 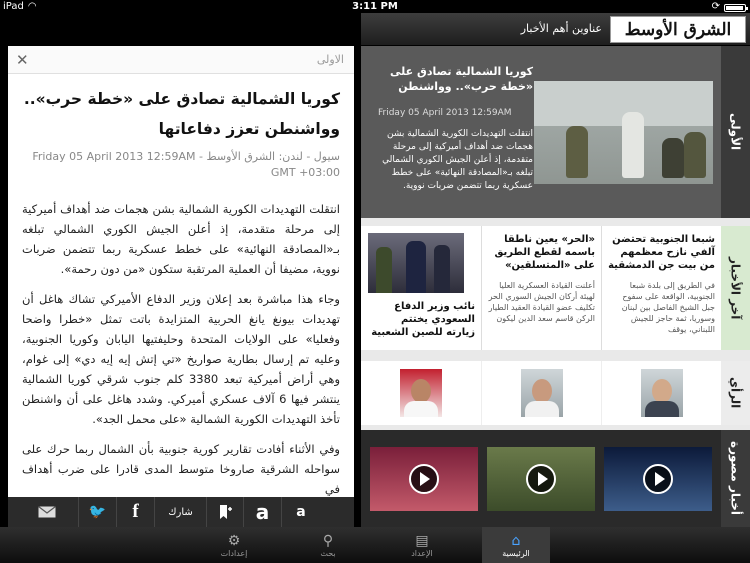 What do you see at coordinates (234, 540) in the screenshot?
I see `gear-icon: ⚙` at bounding box center [234, 540].